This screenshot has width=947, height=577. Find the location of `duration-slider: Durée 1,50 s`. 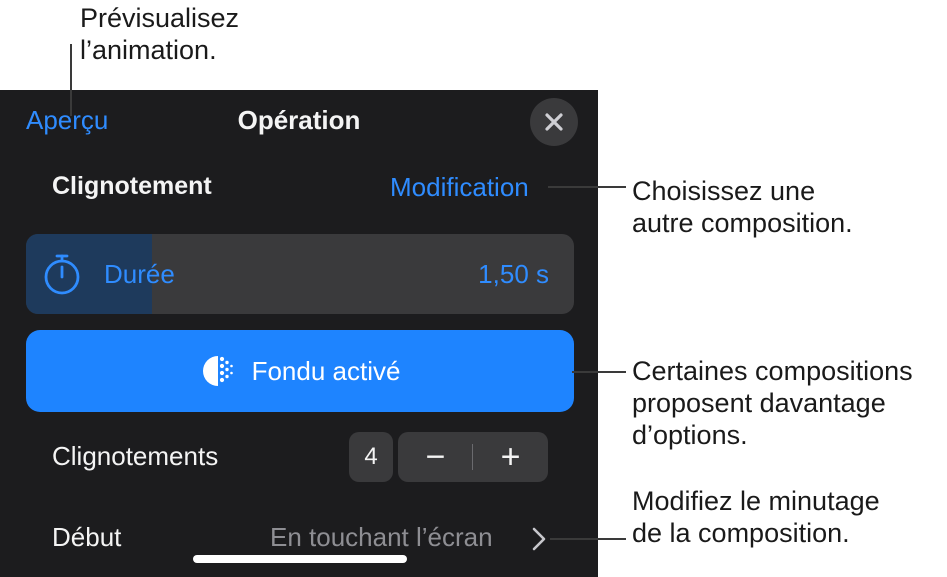

duration-slider: Durée 1,50 s is located at coordinates (300, 274).